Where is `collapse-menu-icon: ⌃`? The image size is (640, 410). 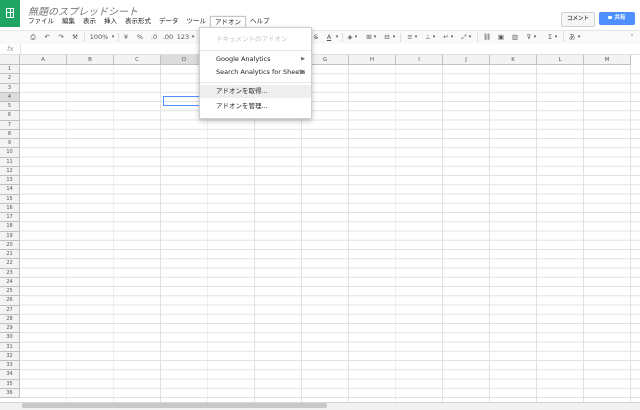
collapse-menu-icon: ⌃ is located at coordinates (632, 37).